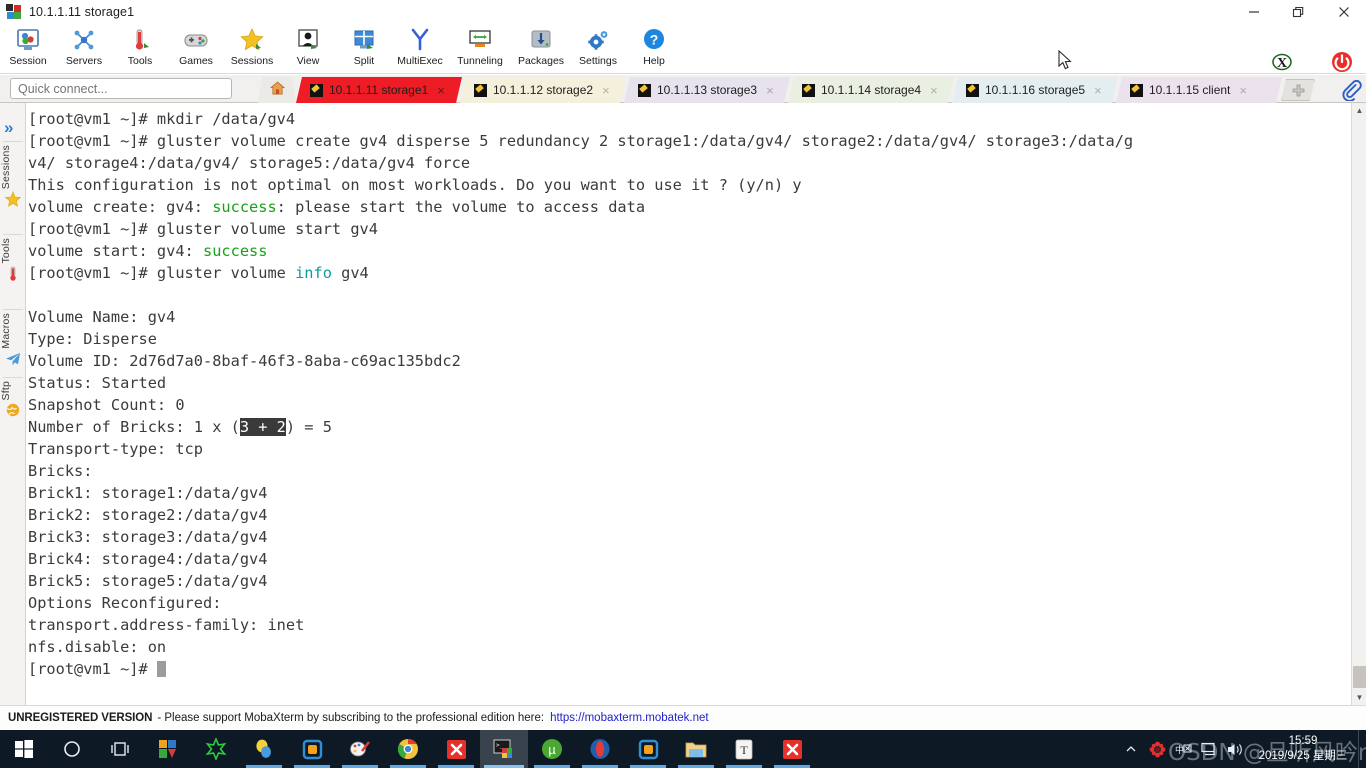  Describe the element at coordinates (1298, 12) in the screenshot. I see `maximize-restore-button` at that location.